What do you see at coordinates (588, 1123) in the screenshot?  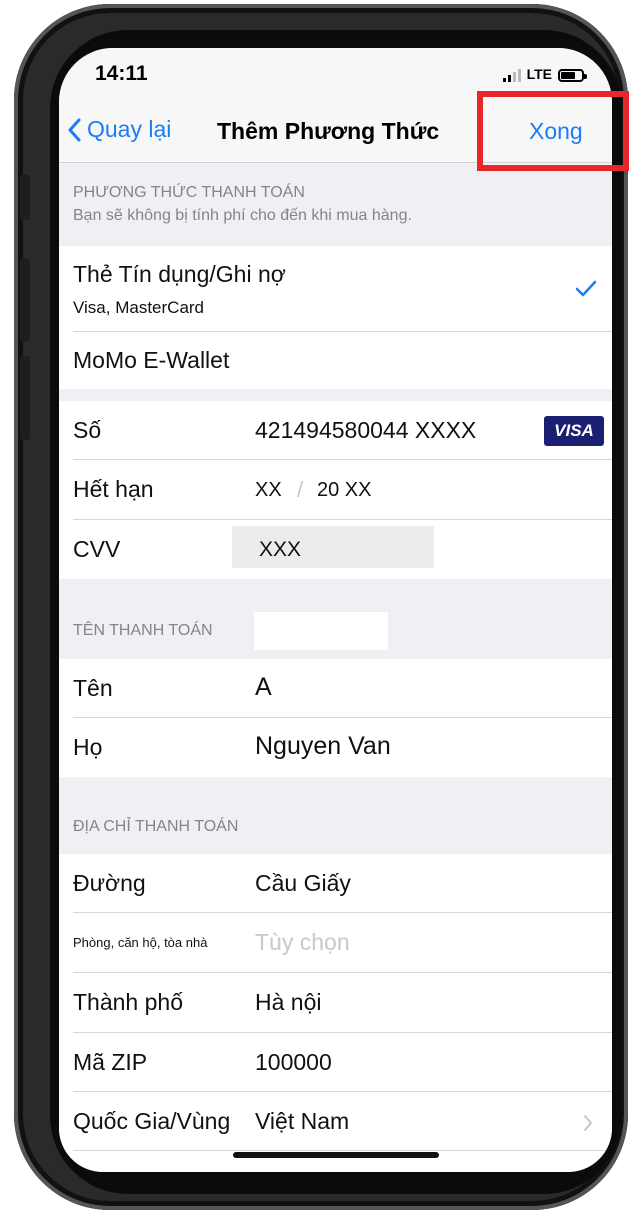 I see `chevron-right-icon` at bounding box center [588, 1123].